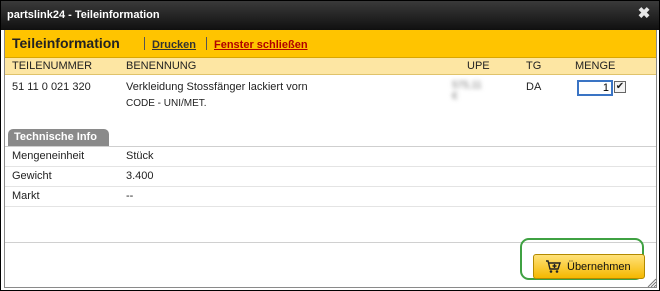  What do you see at coordinates (32, 176) in the screenshot?
I see `info-label: Gewicht` at bounding box center [32, 176].